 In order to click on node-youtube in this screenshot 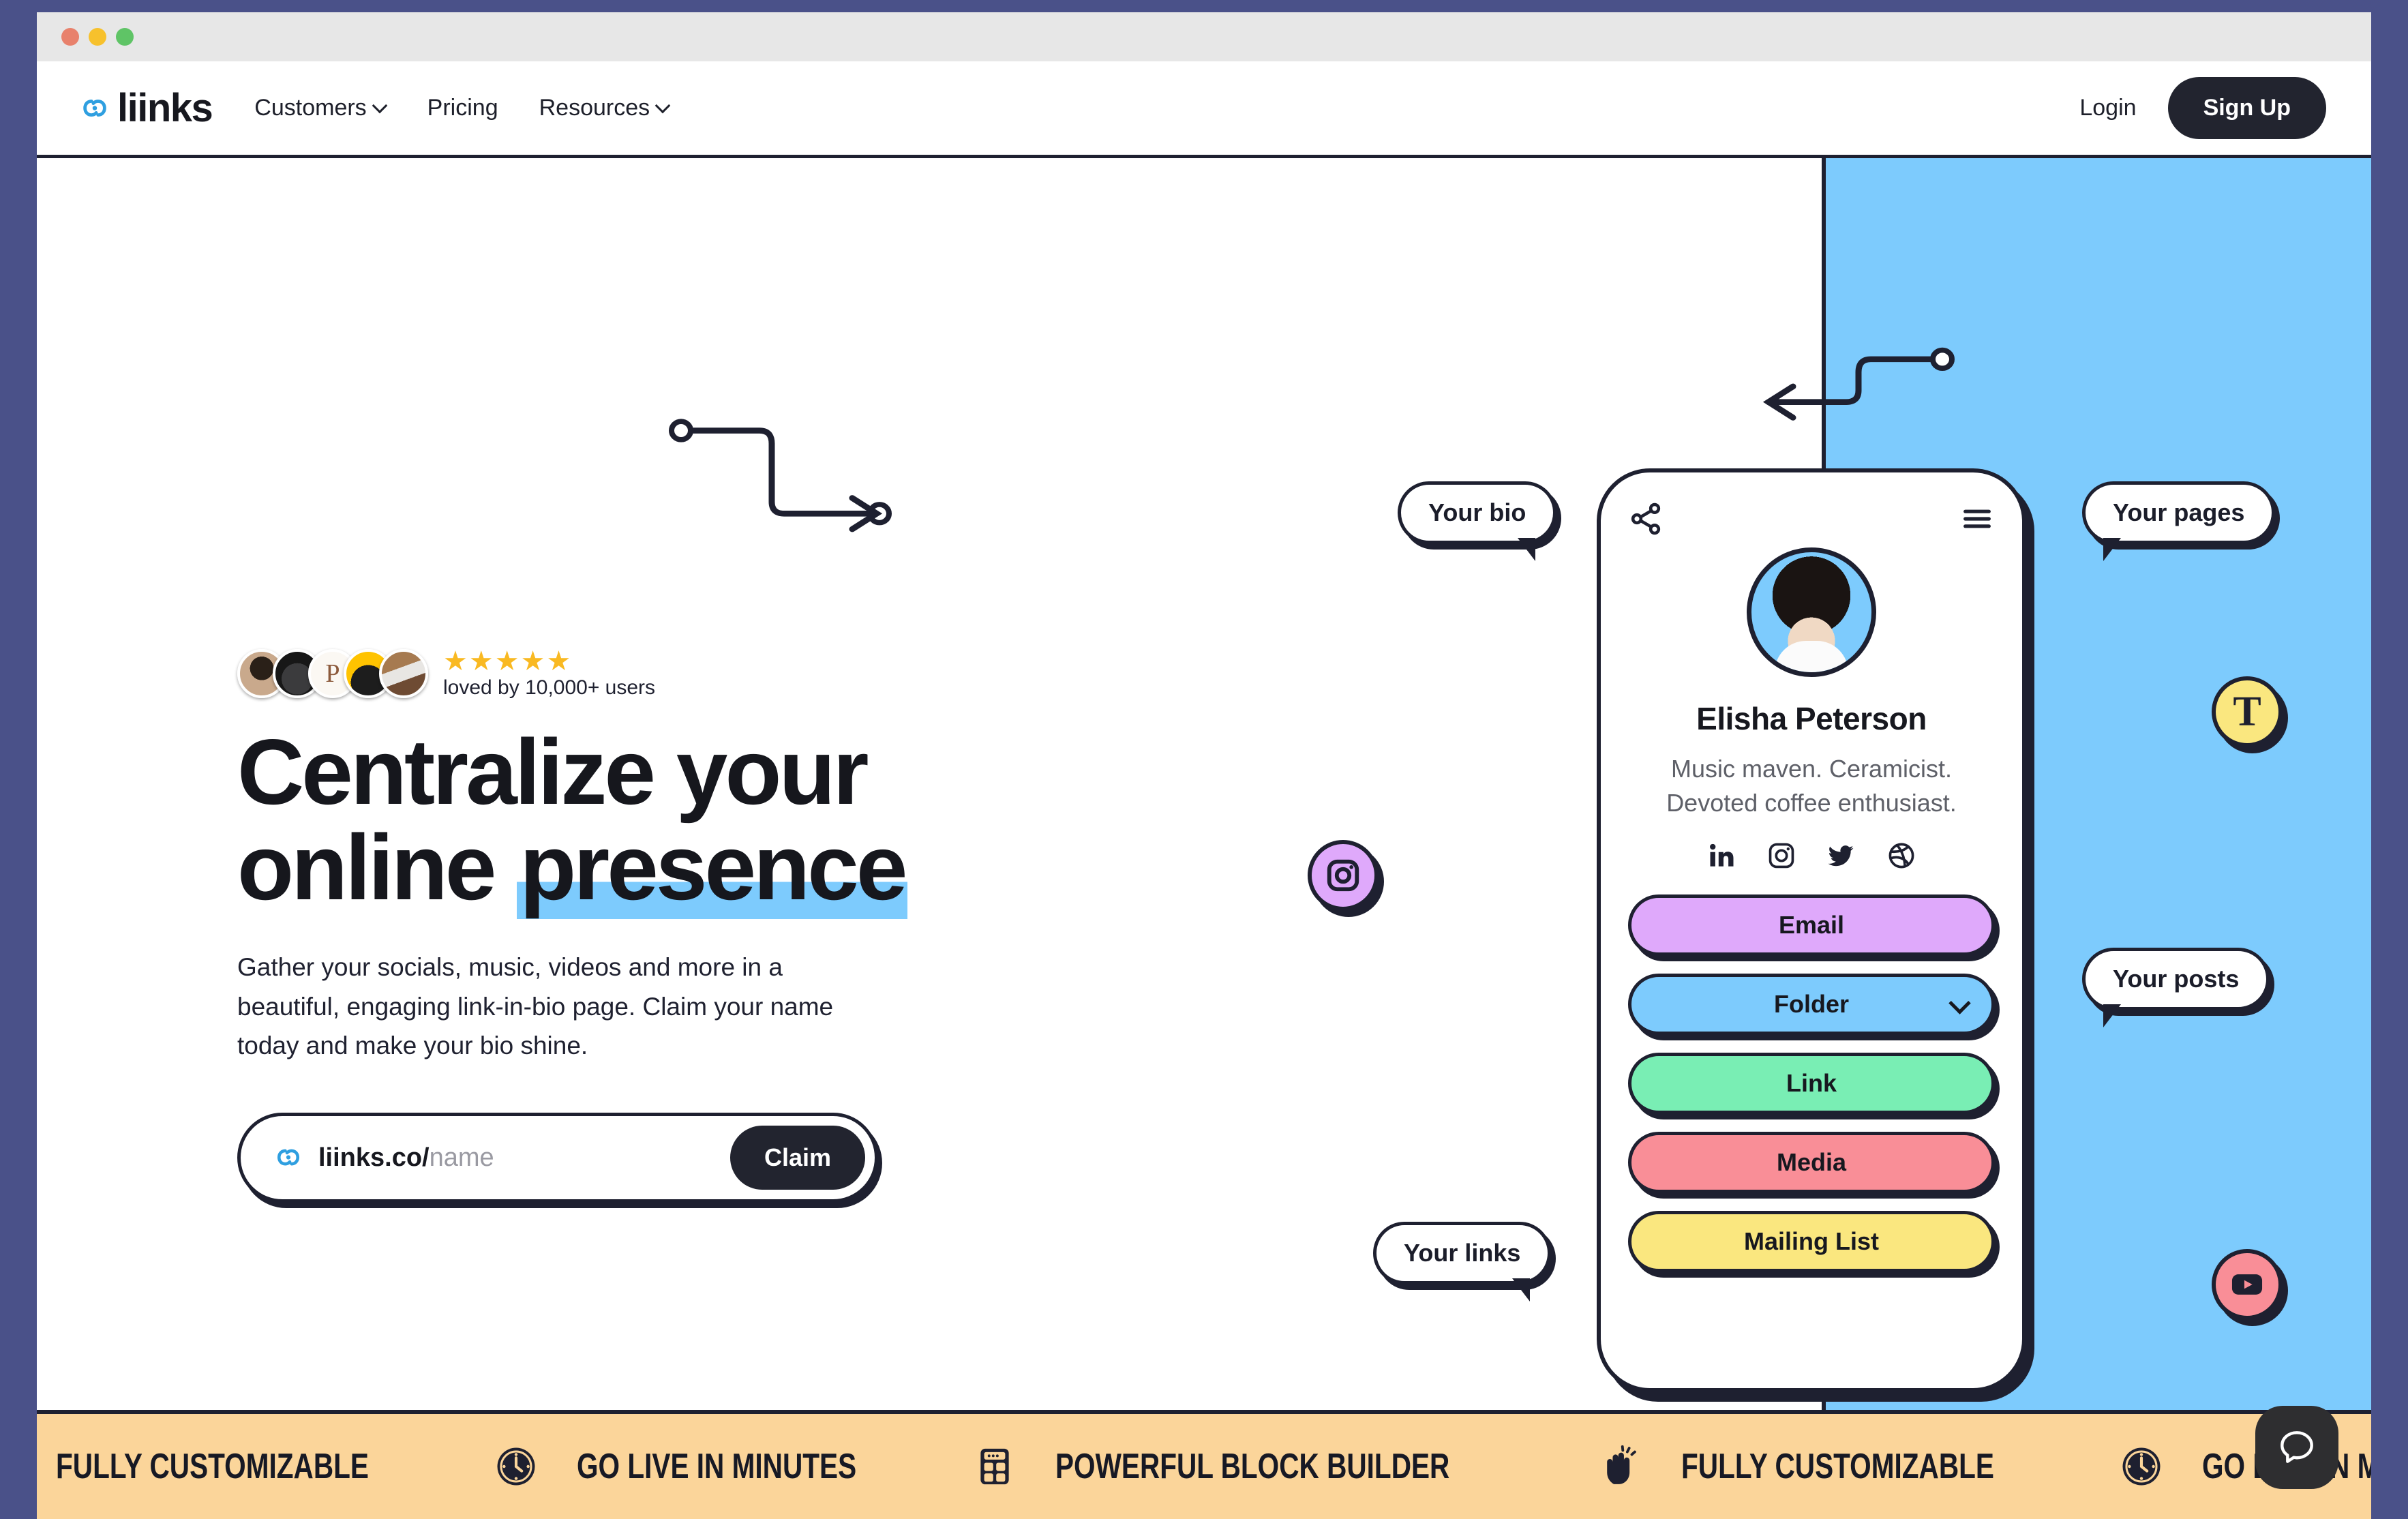, I will do `click(2247, 1284)`.